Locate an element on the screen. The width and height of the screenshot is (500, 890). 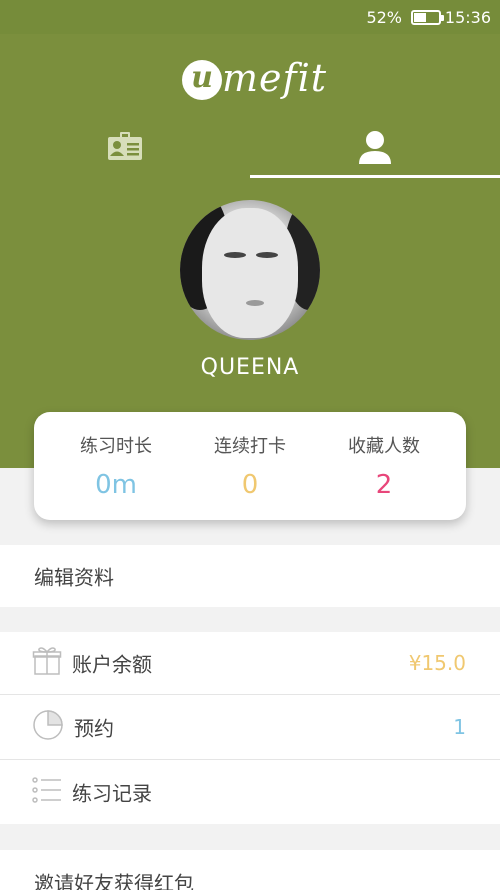
user-icon is located at coordinates (375, 150).